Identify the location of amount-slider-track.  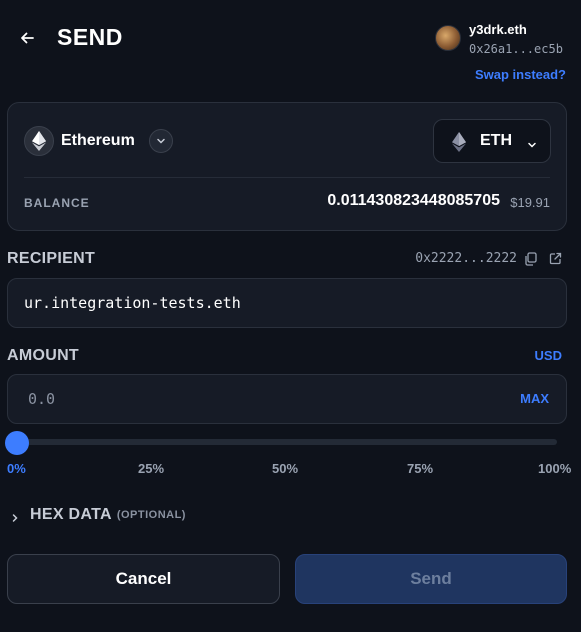
(287, 442).